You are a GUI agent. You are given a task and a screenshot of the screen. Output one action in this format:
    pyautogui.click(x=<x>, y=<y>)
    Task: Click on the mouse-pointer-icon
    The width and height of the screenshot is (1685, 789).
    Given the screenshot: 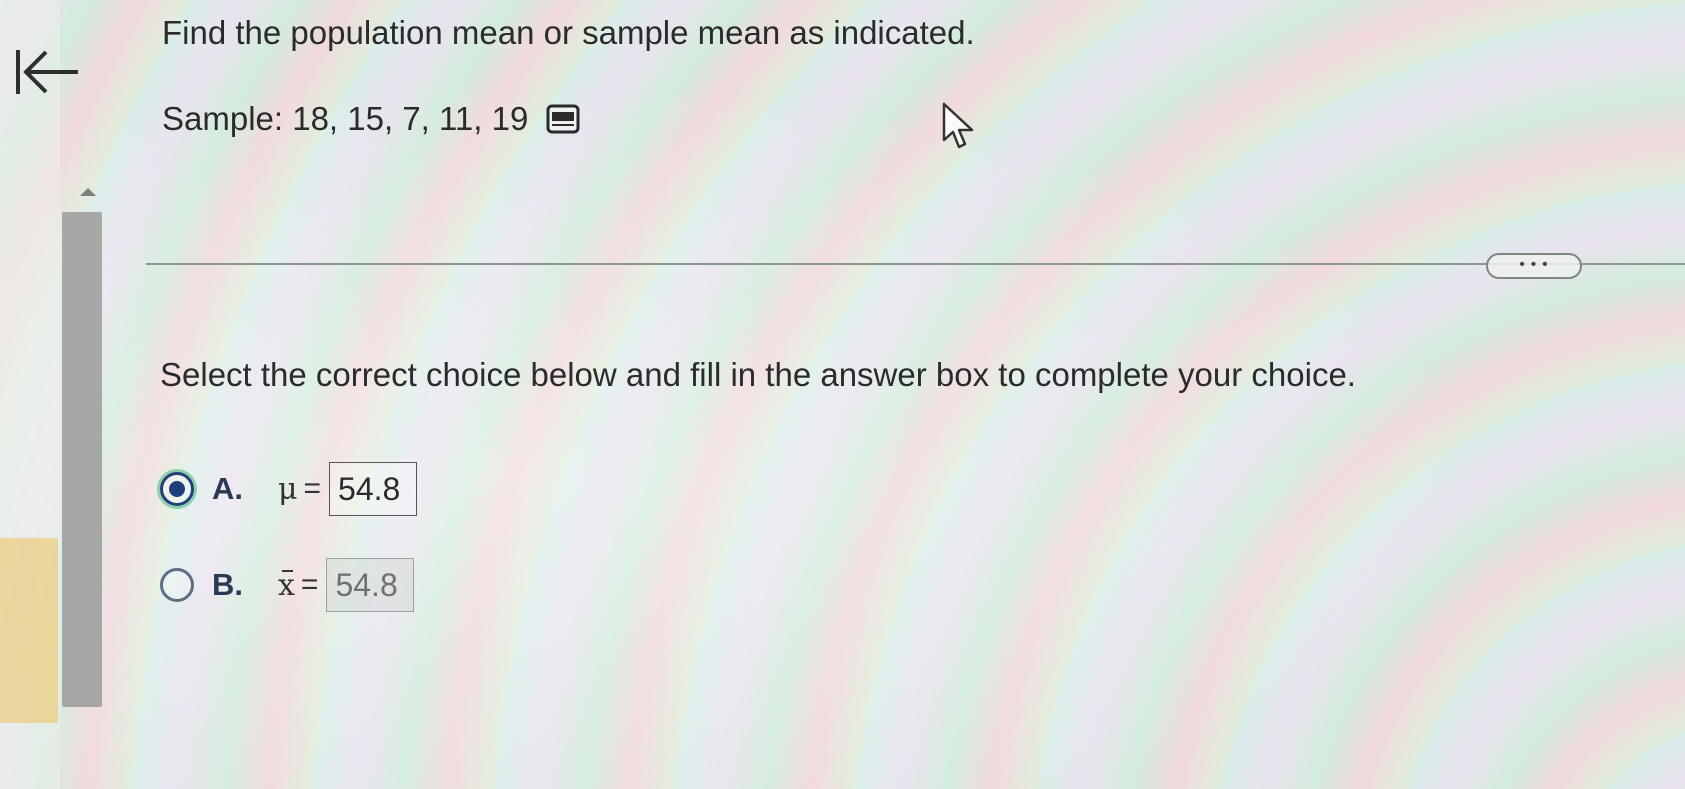 What is the action you would take?
    pyautogui.click(x=961, y=129)
    